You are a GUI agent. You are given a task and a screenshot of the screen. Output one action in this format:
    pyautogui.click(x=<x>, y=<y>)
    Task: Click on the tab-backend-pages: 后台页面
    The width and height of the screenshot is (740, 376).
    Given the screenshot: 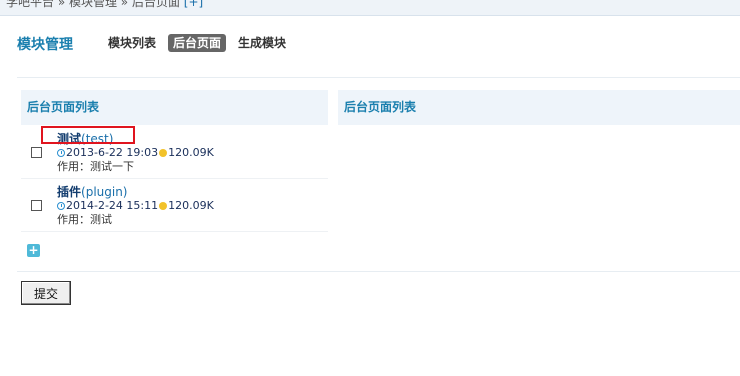 What is the action you would take?
    pyautogui.click(x=197, y=43)
    